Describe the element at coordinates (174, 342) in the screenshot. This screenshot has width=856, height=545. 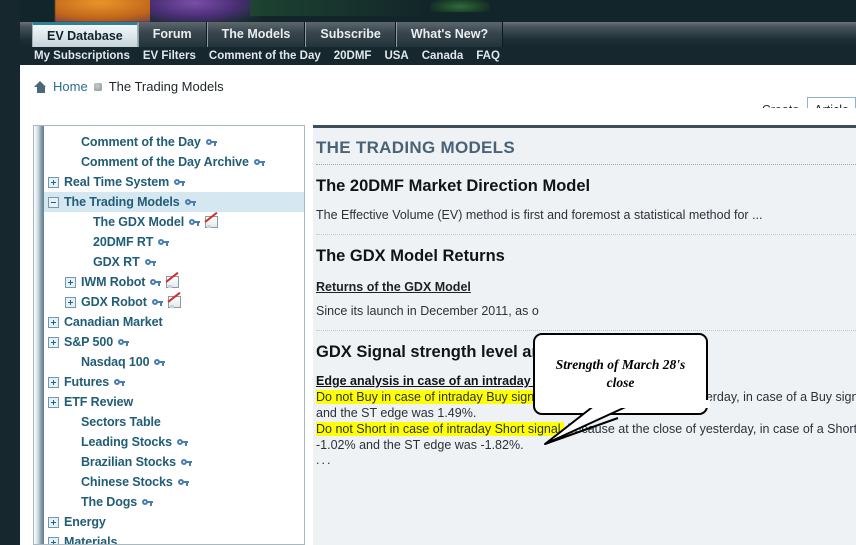
I see `sidebar-item-s-p-500: S&P 500` at that location.